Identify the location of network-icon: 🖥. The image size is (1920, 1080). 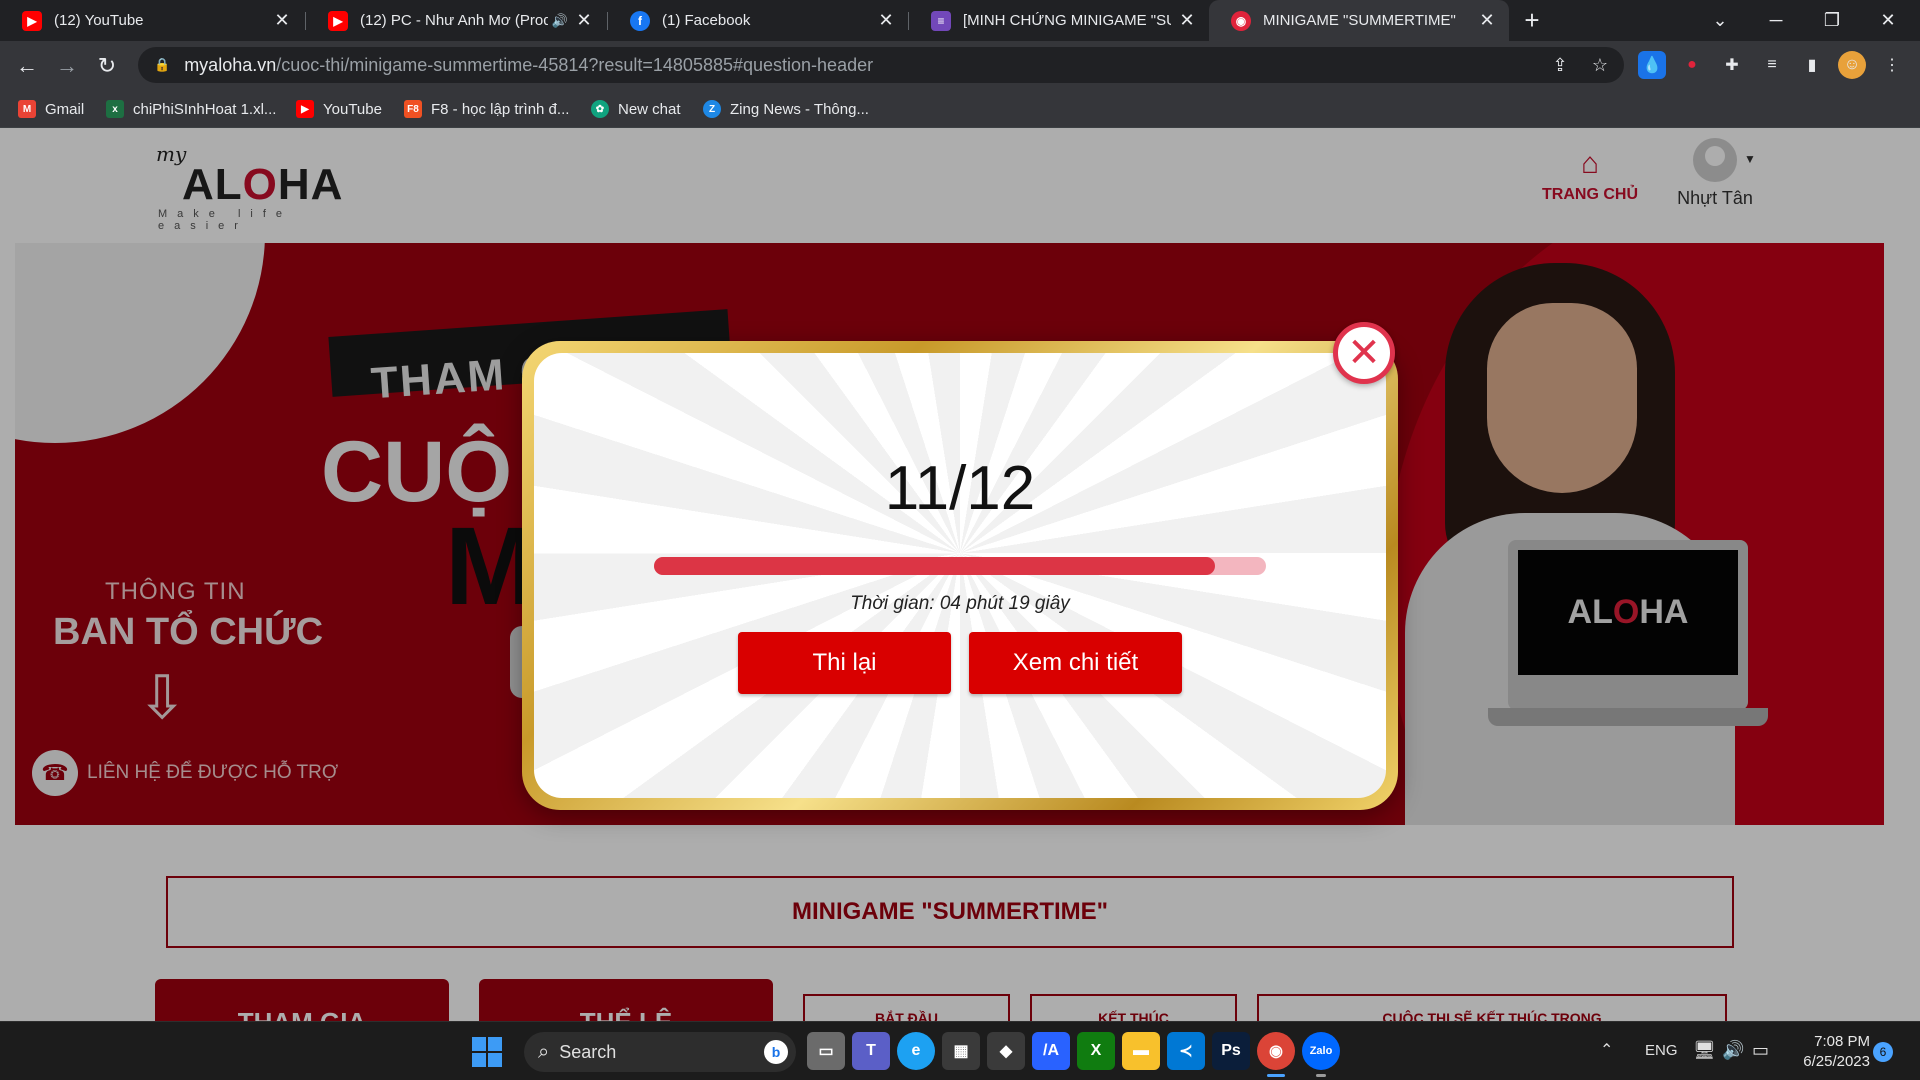
(1704, 1050).